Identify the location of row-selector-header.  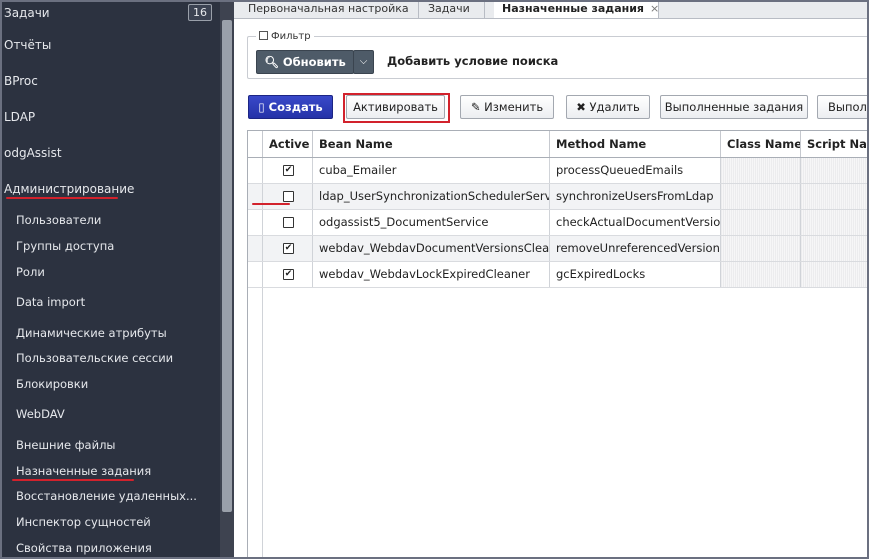
(255, 144).